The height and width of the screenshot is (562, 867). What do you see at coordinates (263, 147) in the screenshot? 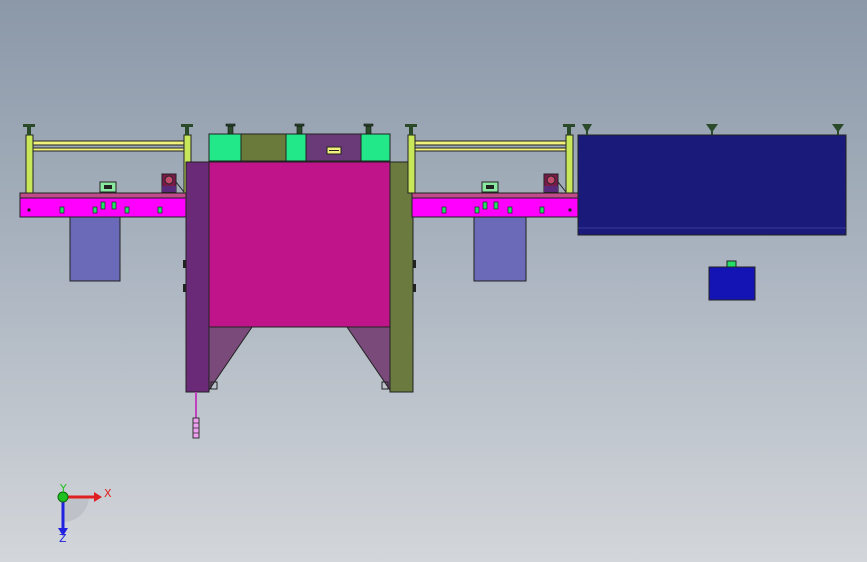
I see `crown-olive-block` at bounding box center [263, 147].